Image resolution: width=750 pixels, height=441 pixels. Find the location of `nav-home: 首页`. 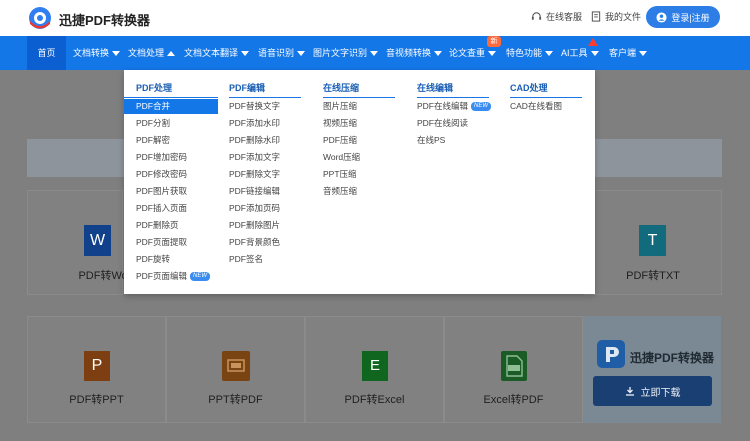

nav-home: 首页 is located at coordinates (46, 53).